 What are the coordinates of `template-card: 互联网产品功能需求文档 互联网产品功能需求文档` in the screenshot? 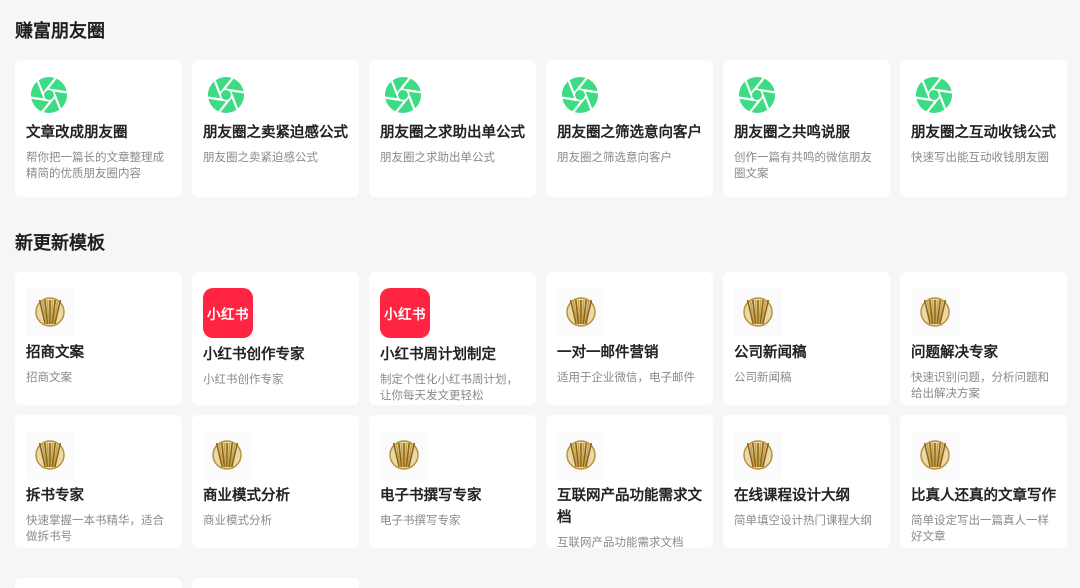 It's located at (629, 481).